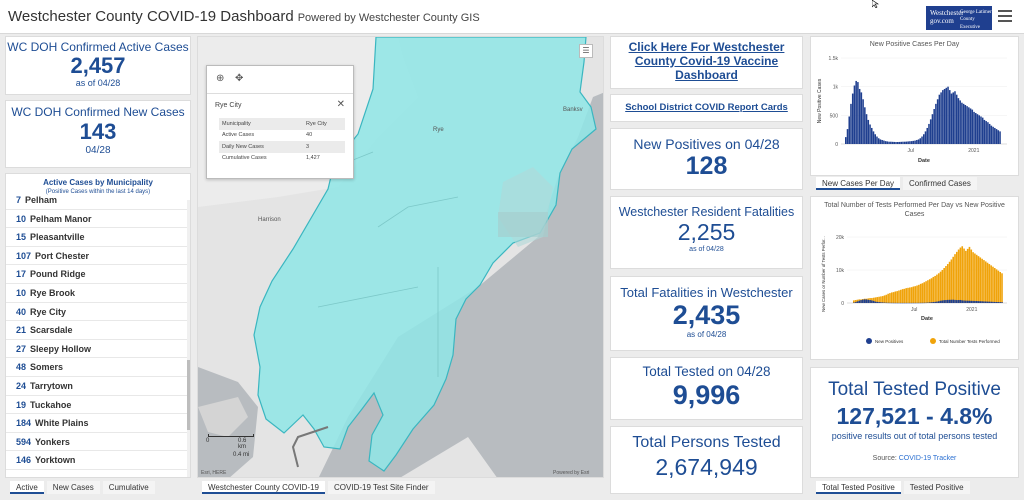 This screenshot has width=1024, height=500. What do you see at coordinates (97, 405) in the screenshot?
I see `municipality-item: 19 Tuckahoe` at bounding box center [97, 405].